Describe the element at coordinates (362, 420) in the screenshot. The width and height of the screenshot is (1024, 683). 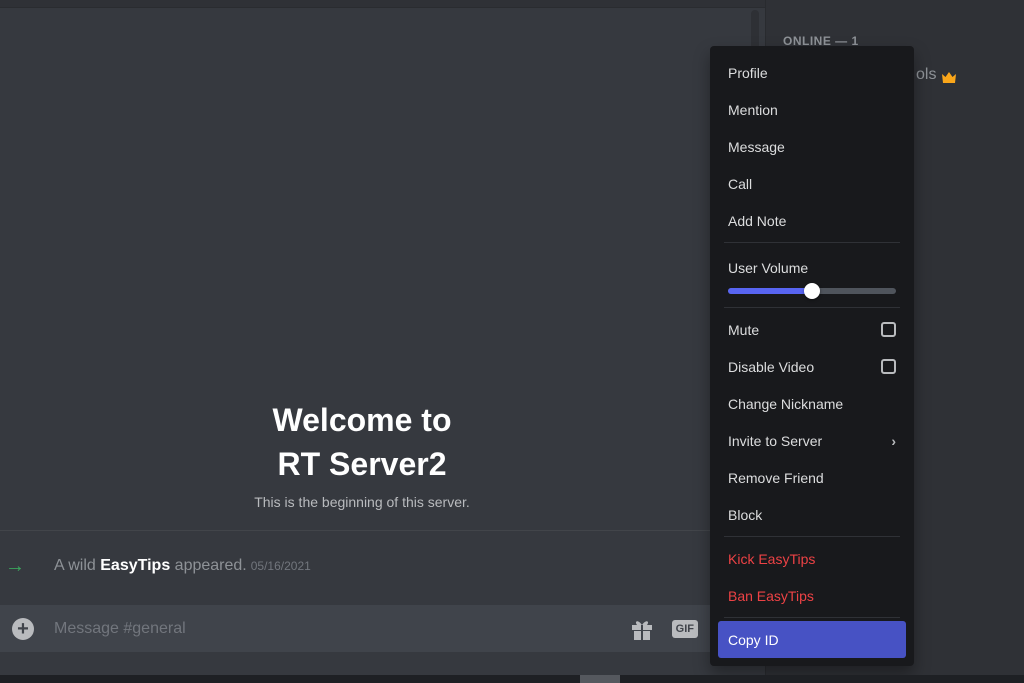
I see `welcome-title-line1: Welcome to` at that location.